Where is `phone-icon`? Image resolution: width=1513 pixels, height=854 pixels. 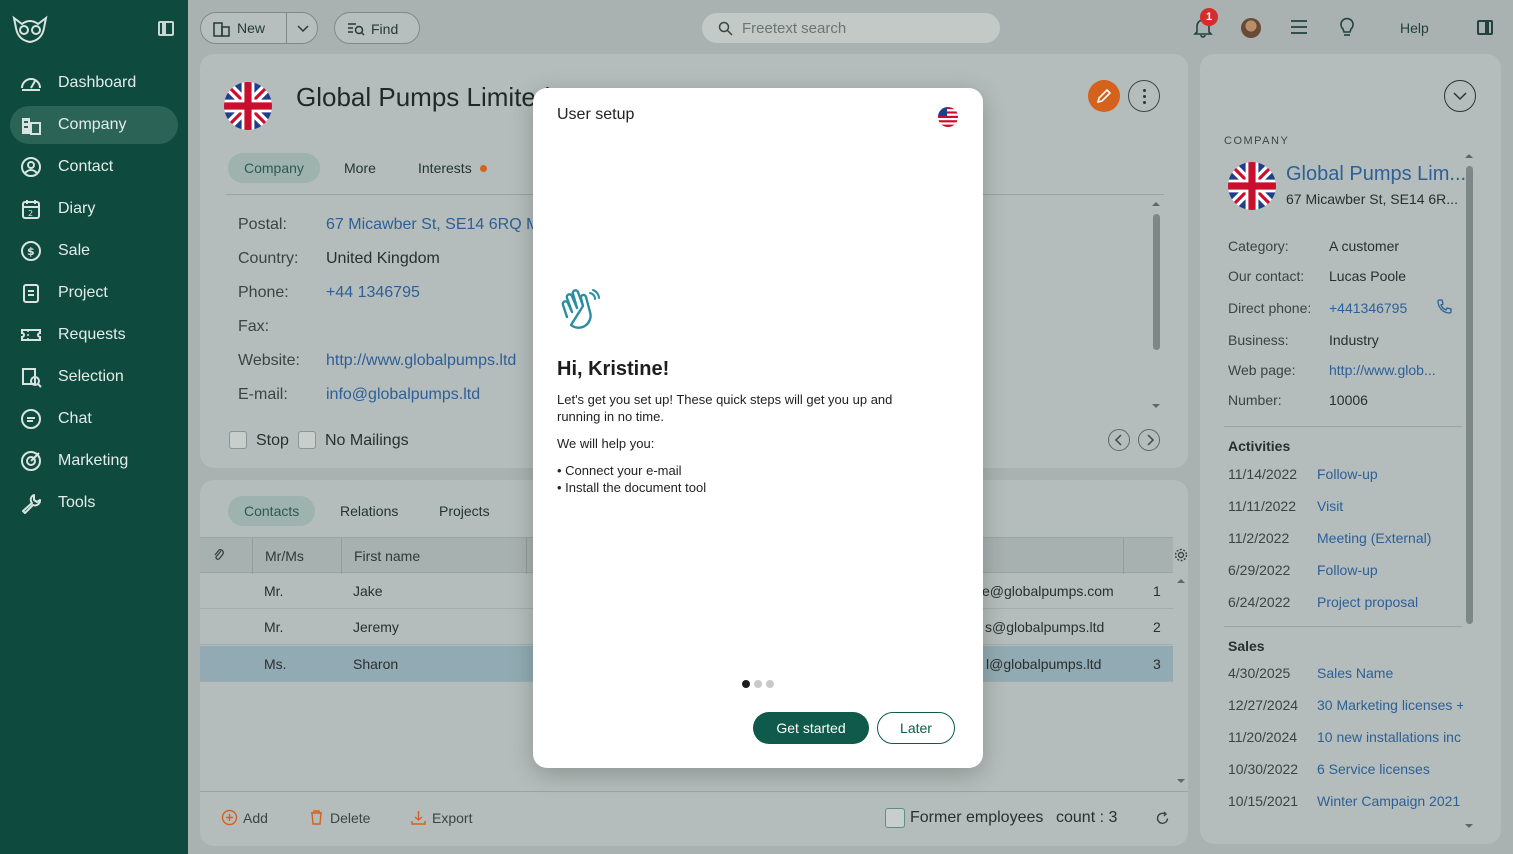 phone-icon is located at coordinates (1444, 306).